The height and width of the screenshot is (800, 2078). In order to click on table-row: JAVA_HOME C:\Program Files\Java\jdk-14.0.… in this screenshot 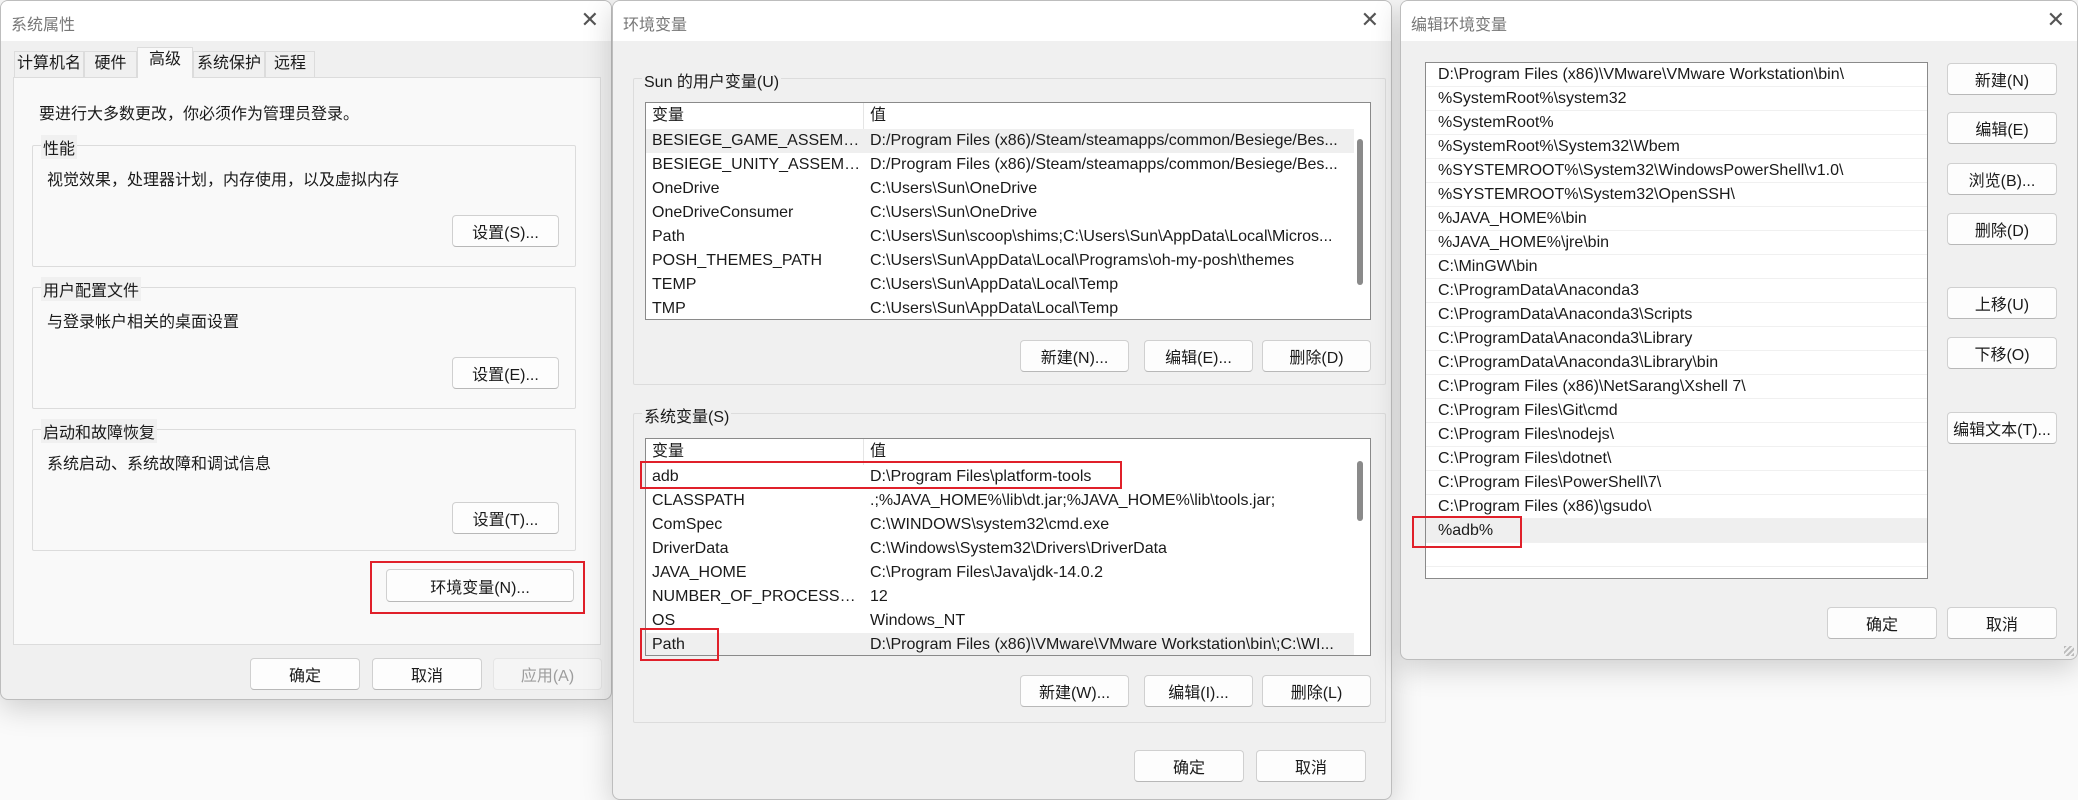, I will do `click(1000, 573)`.